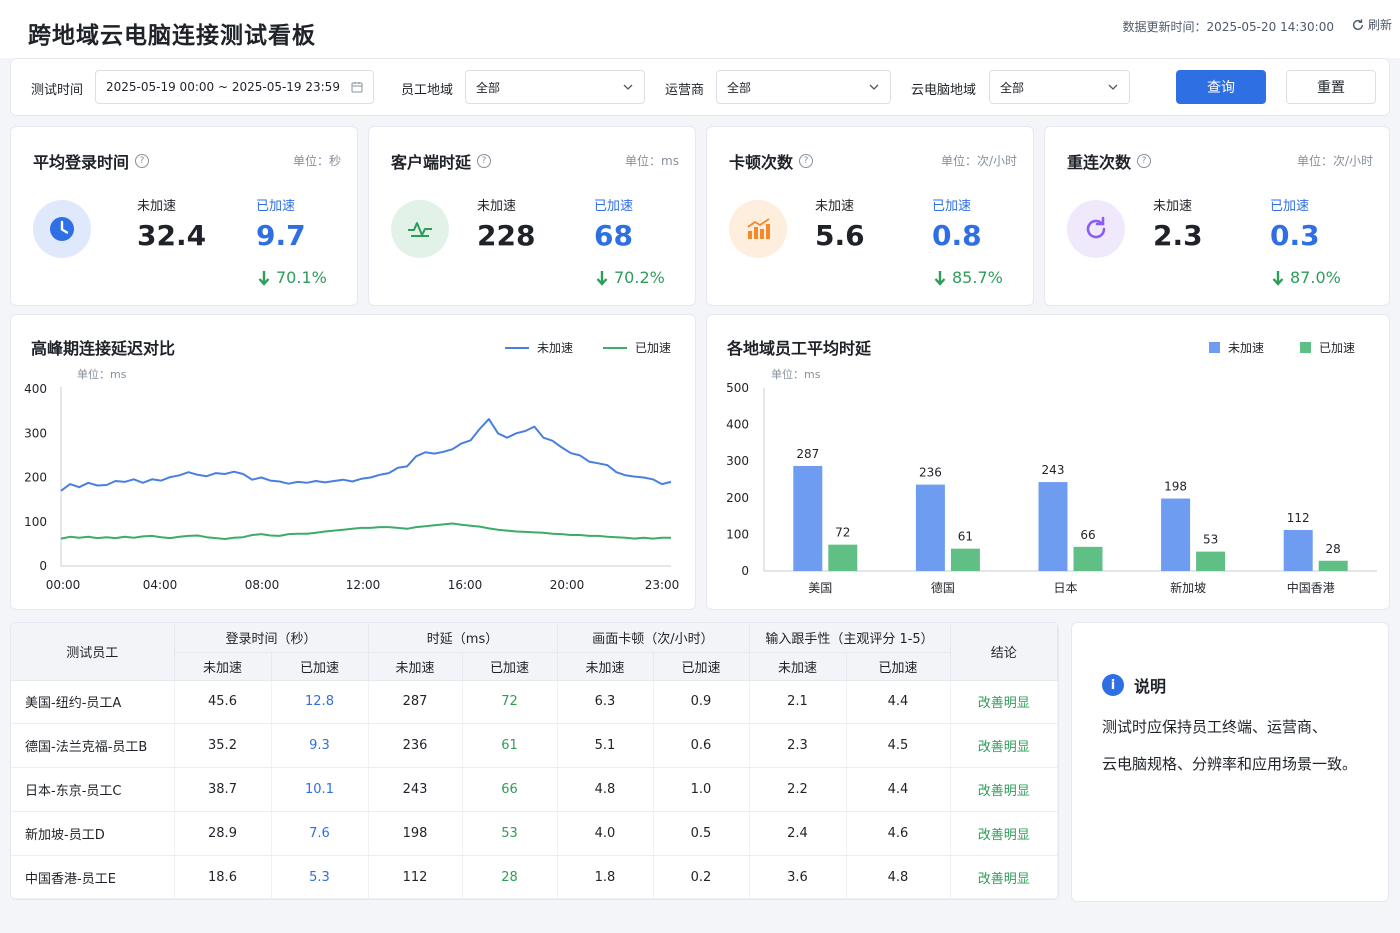 The height and width of the screenshot is (933, 1400). What do you see at coordinates (271, 638) in the screenshot?
I see `header-login-time: 登录时间（秒）` at bounding box center [271, 638].